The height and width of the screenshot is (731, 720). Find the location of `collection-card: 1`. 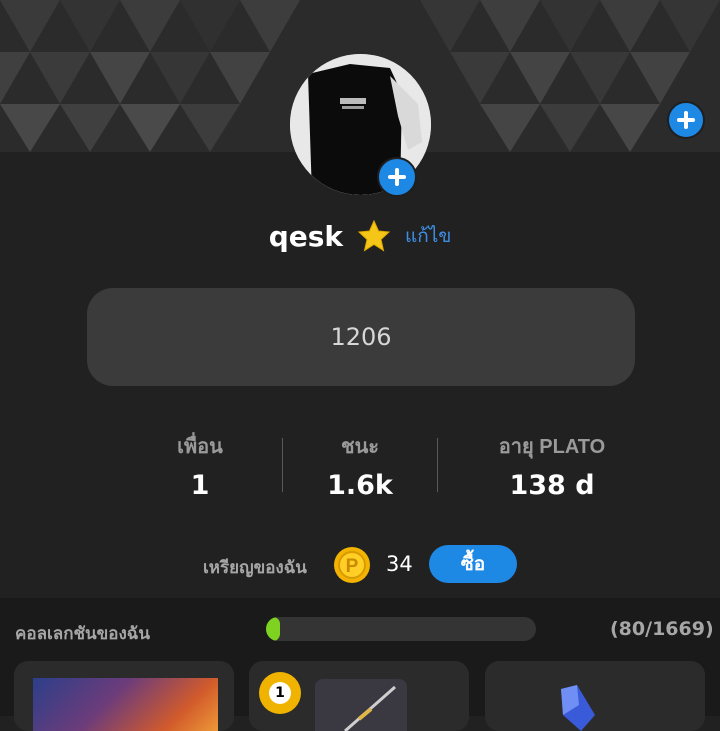

collection-card: 1 is located at coordinates (359, 696).